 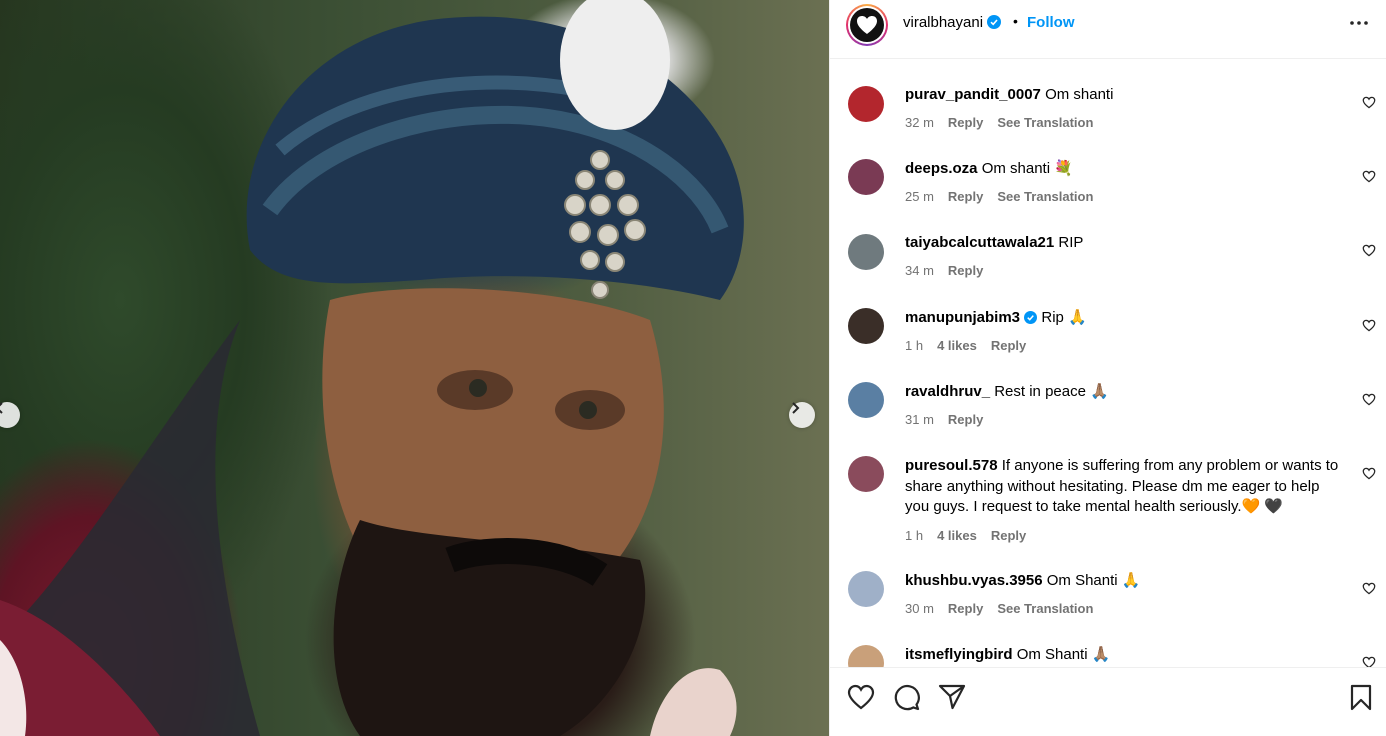 I want to click on author-avatar, so click(x=867, y=25).